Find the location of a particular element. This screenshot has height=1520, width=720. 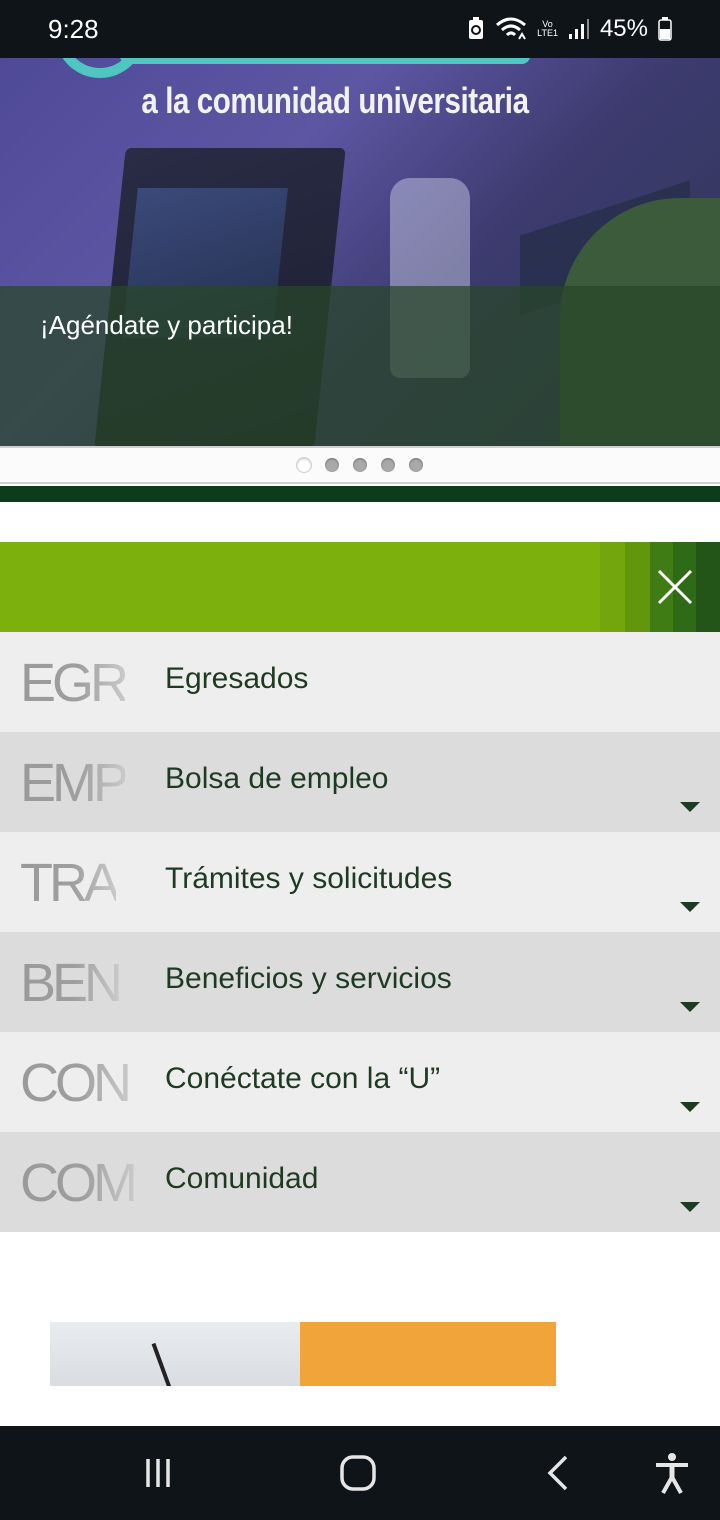

carousel-indicators is located at coordinates (360, 465).